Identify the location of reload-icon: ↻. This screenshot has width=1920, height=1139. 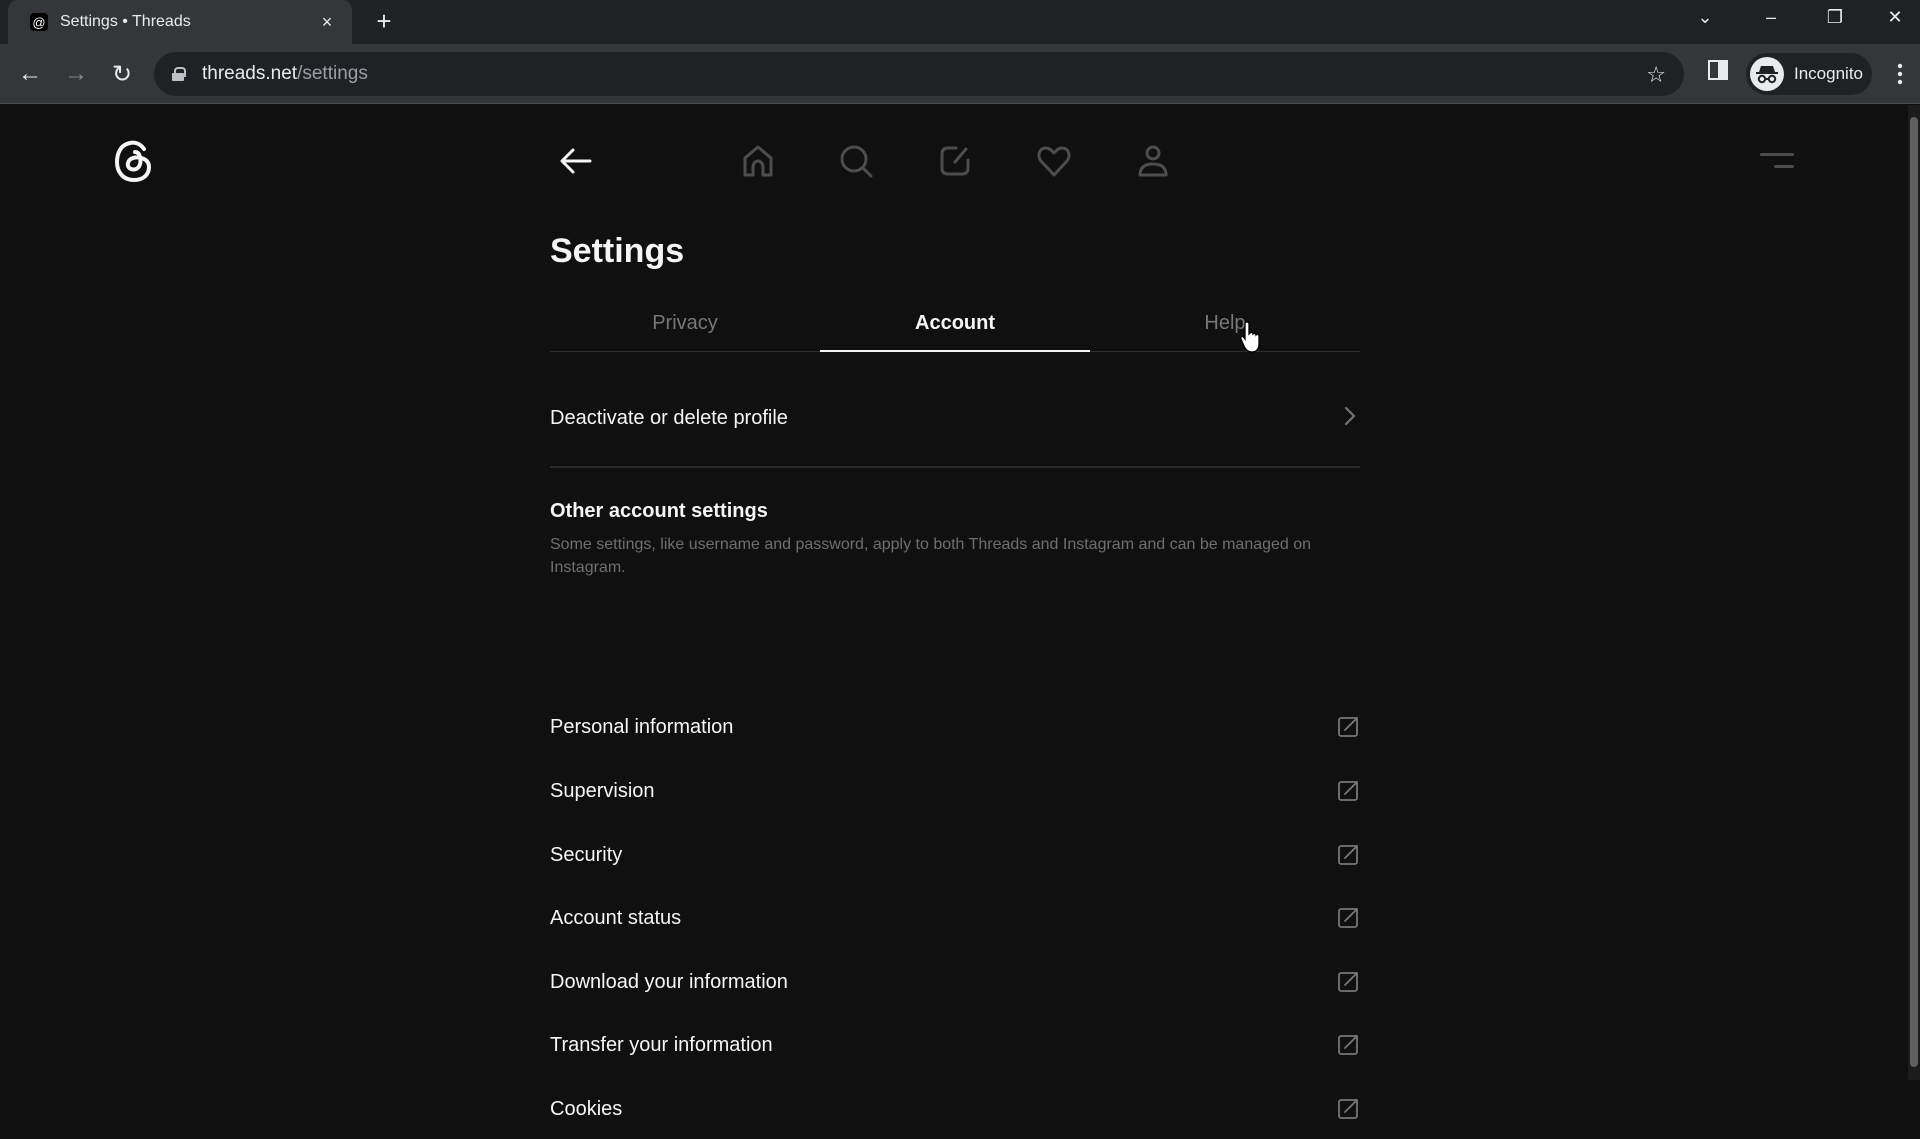
(122, 74).